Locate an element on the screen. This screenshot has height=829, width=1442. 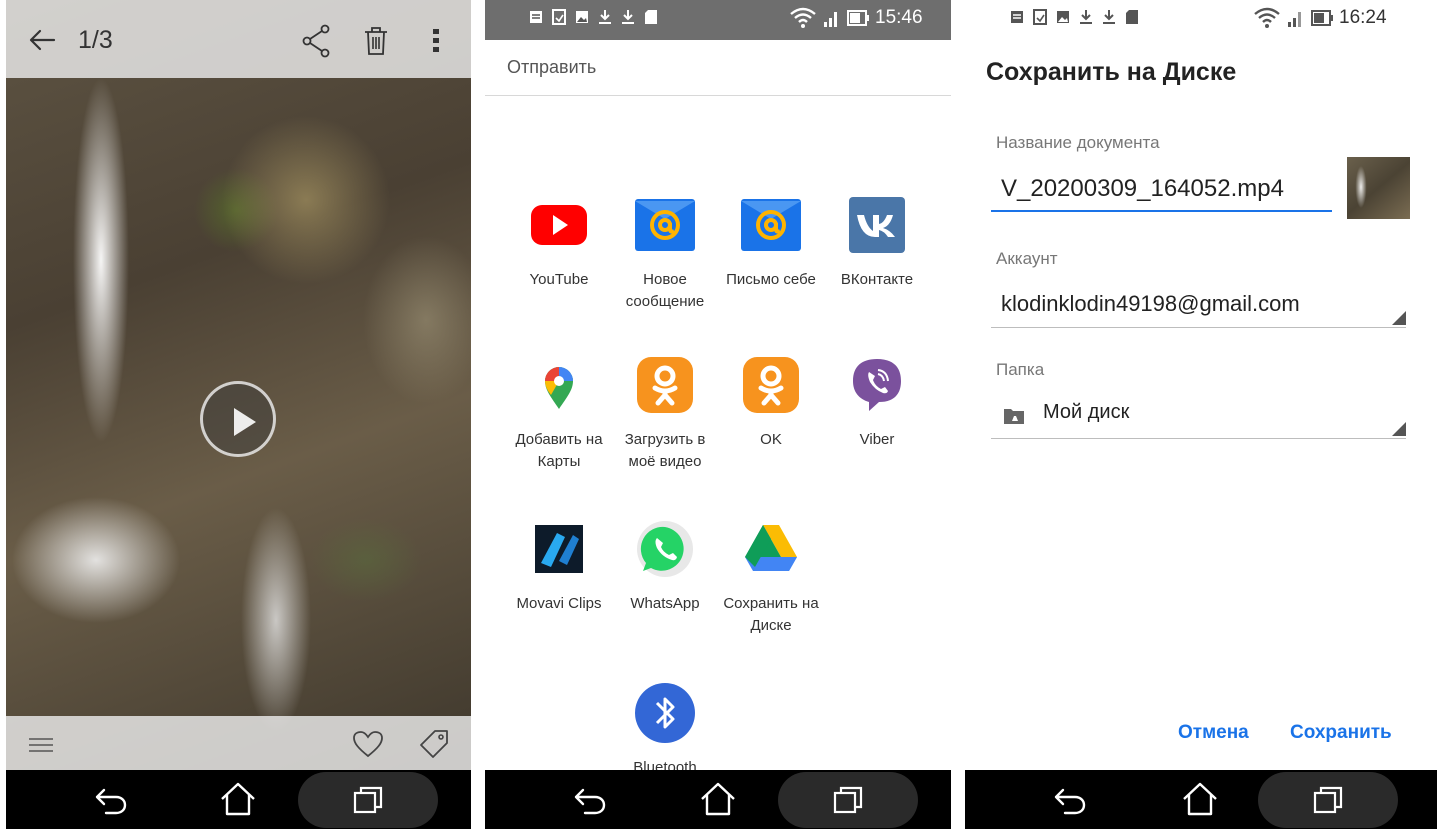
vk-icon is located at coordinates (877, 225).